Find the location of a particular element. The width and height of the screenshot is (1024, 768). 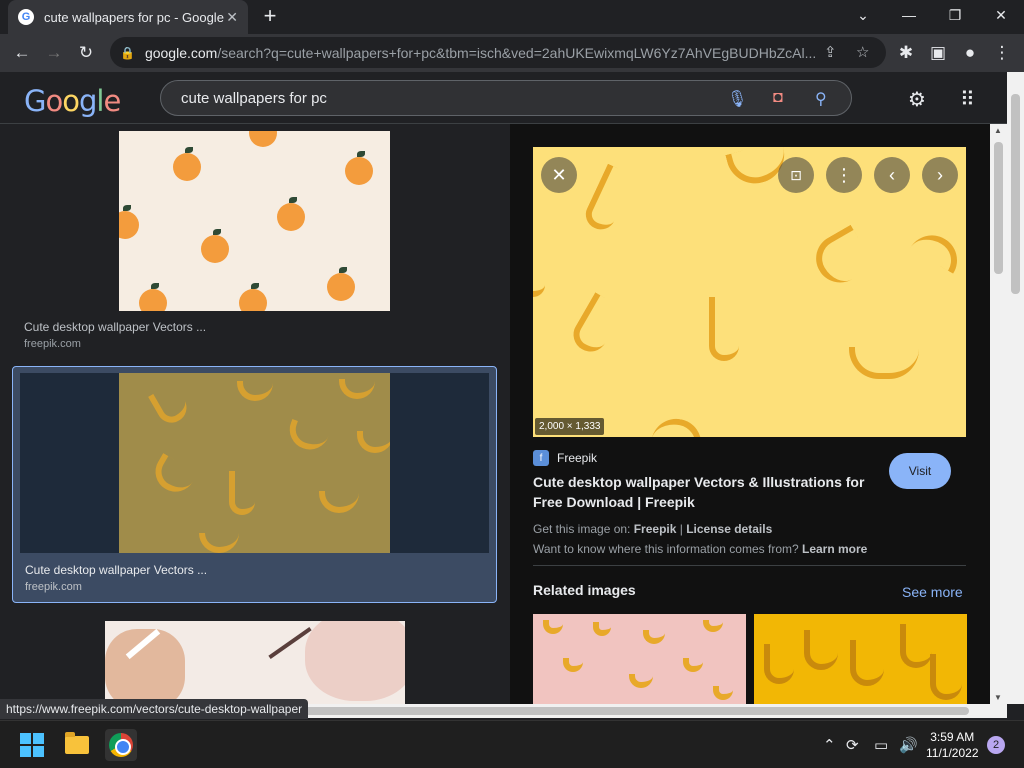

folder-icon is located at coordinates (77, 743).